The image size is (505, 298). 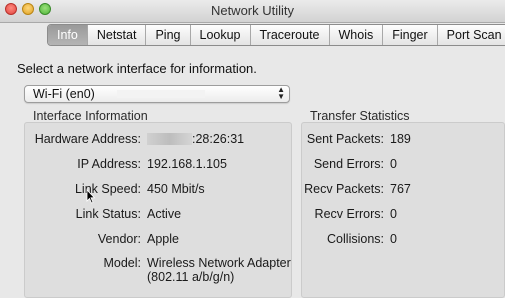 What do you see at coordinates (91, 196) in the screenshot?
I see `mouse-pointer-icon` at bounding box center [91, 196].